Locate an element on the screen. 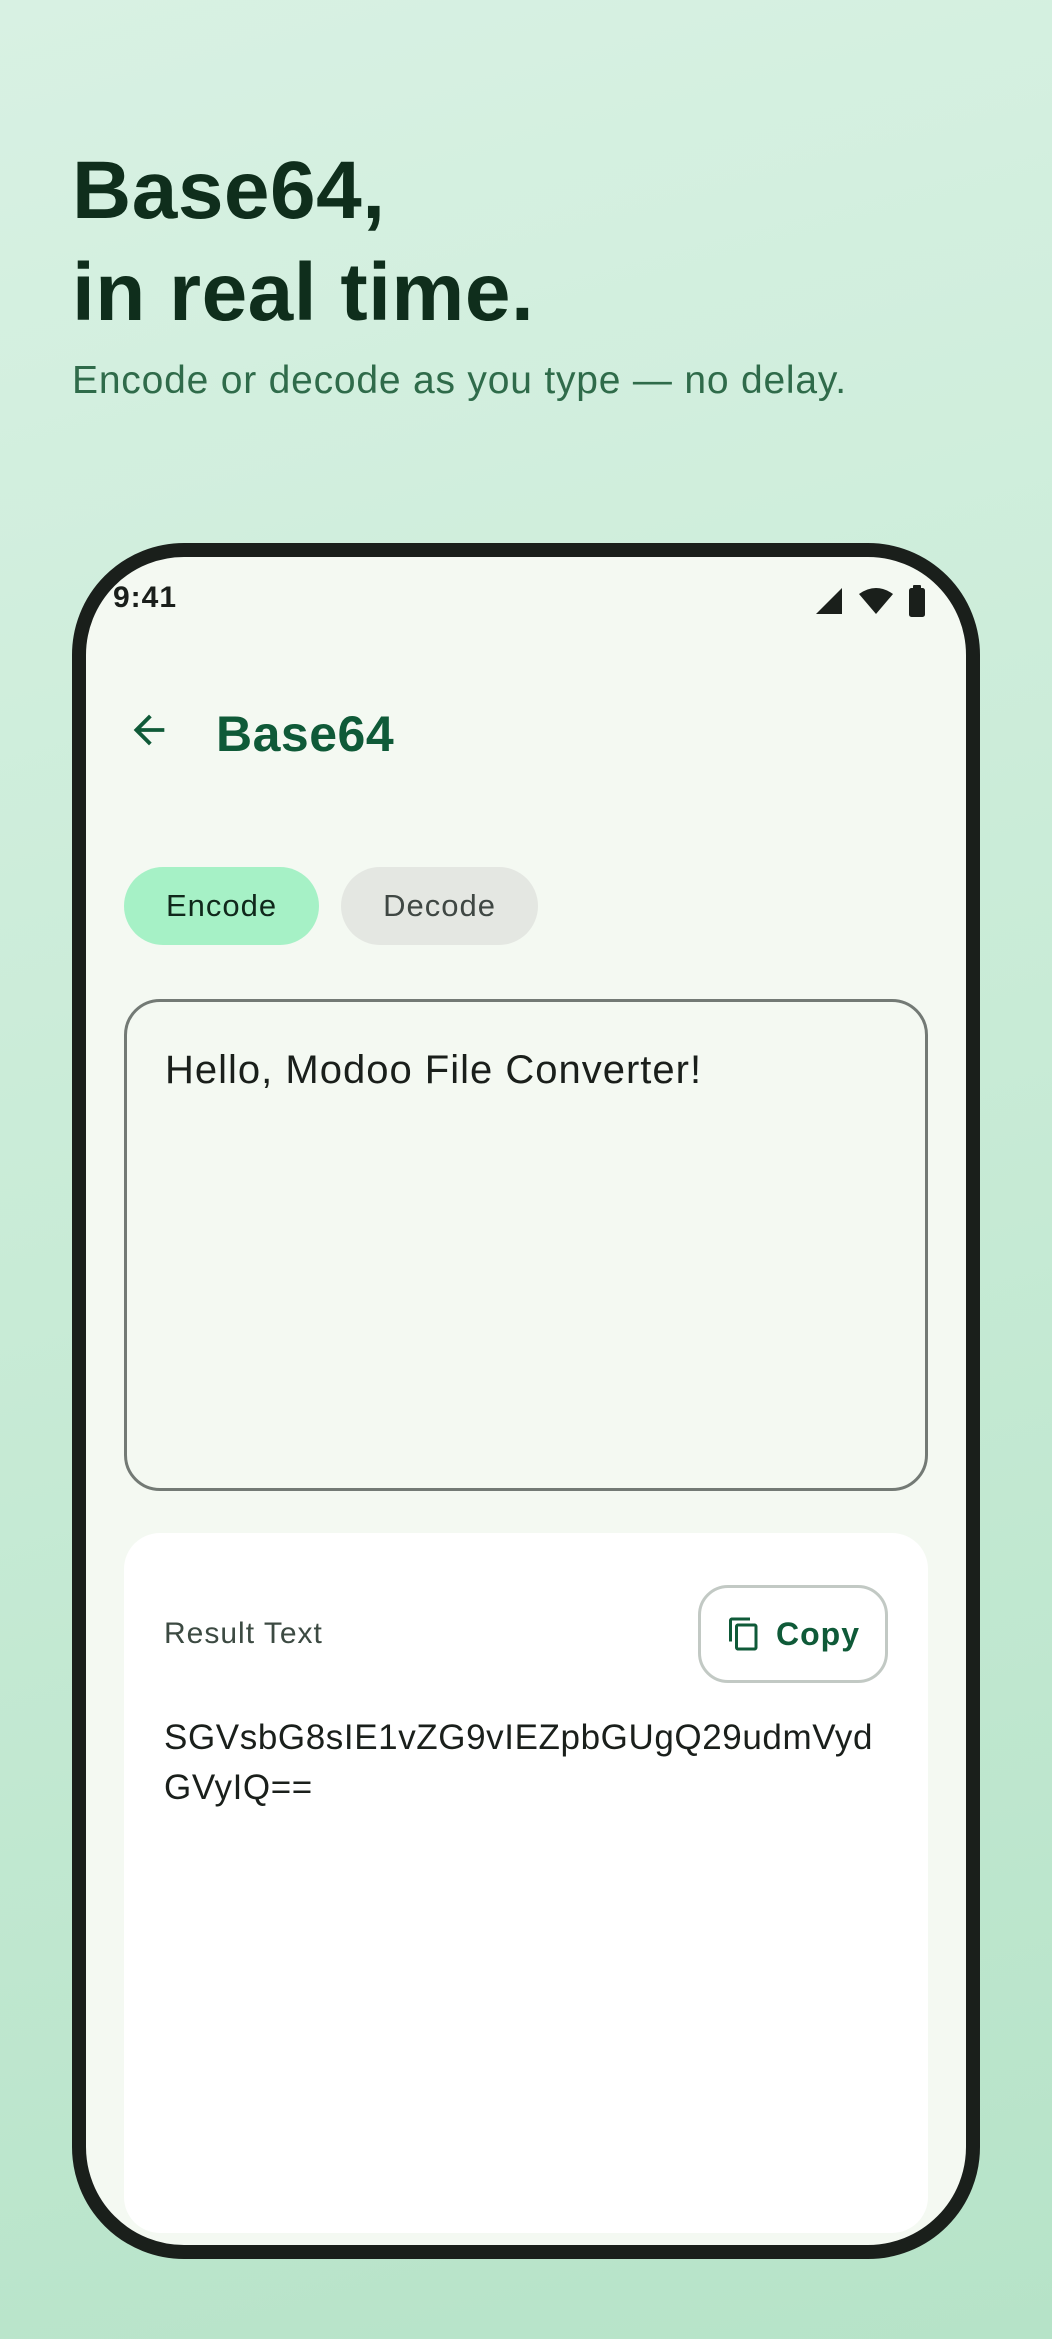 Image resolution: width=1052 pixels, height=2339 pixels. copy-button: Copy is located at coordinates (793, 1634).